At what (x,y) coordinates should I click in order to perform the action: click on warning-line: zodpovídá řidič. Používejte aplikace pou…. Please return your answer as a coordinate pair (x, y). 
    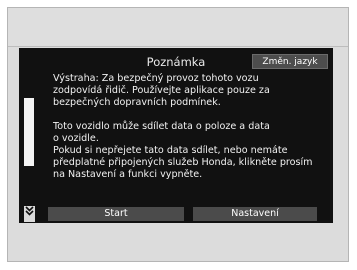
    Looking at the image, I should click on (161, 90).